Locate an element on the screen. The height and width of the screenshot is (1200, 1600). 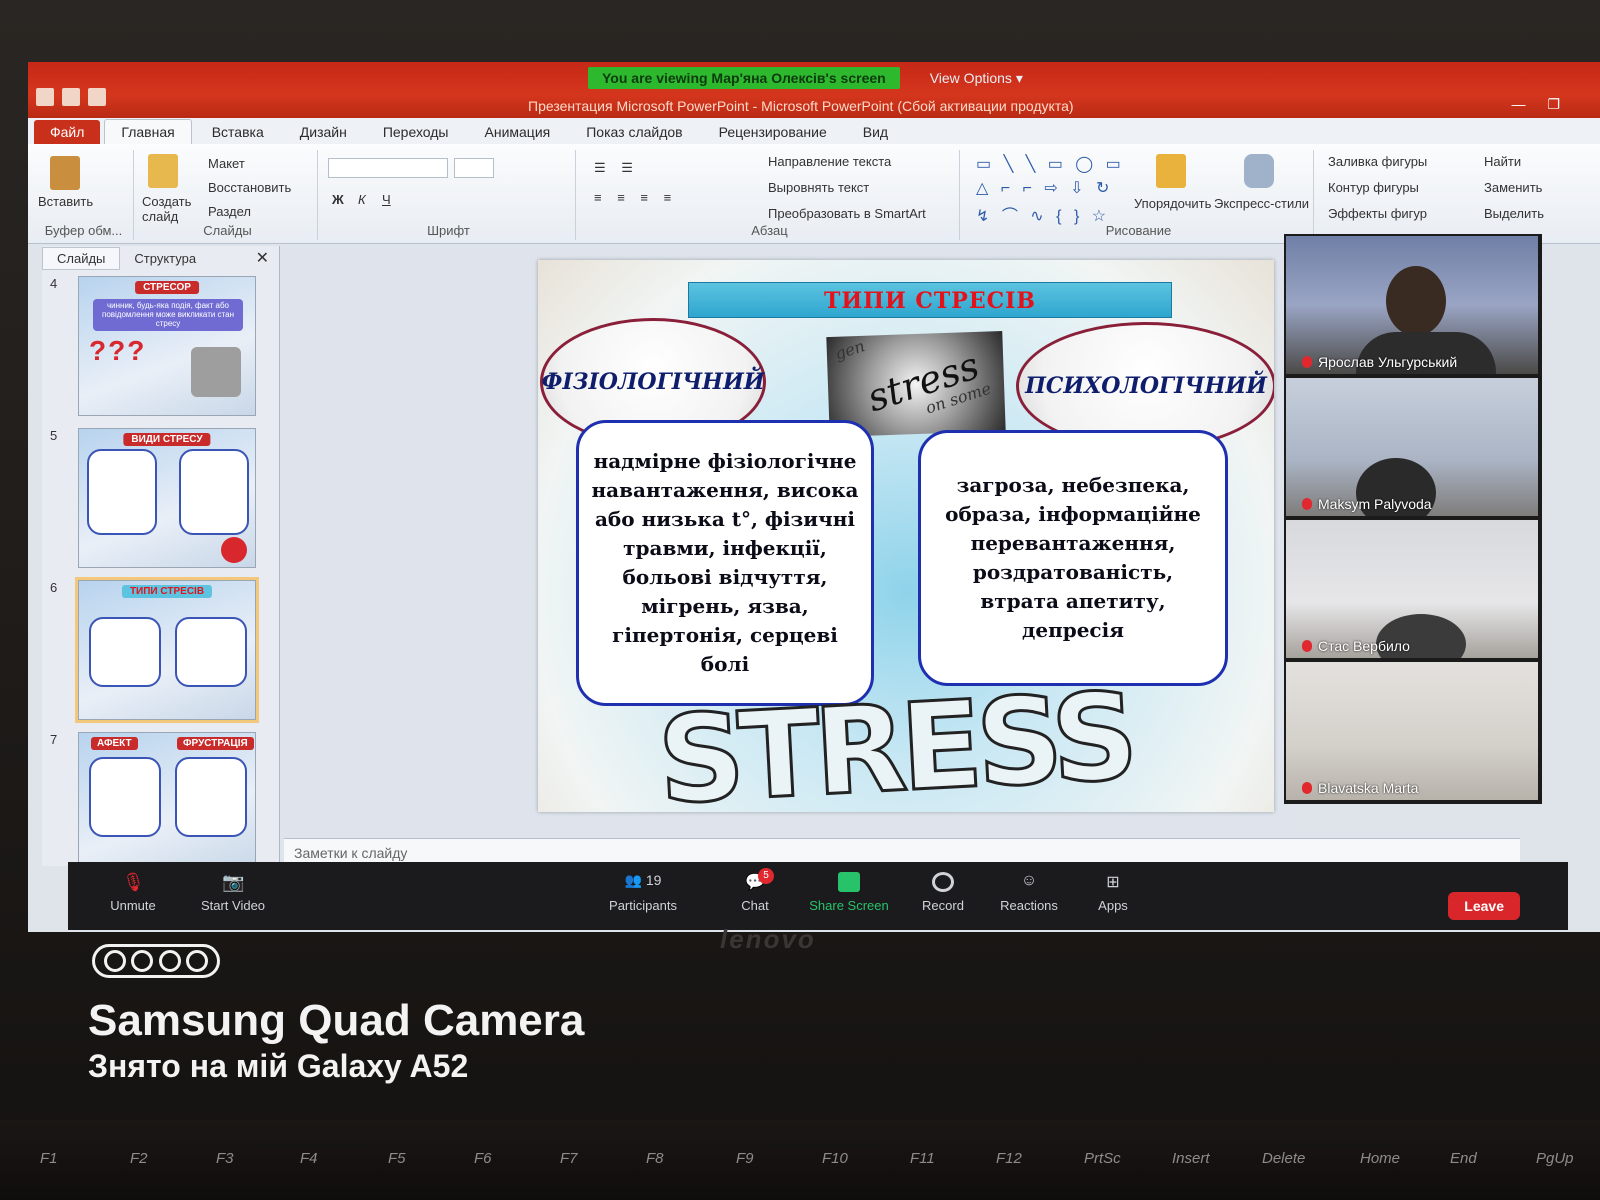
reset-button: Восстановить is located at coordinates (249, 187).